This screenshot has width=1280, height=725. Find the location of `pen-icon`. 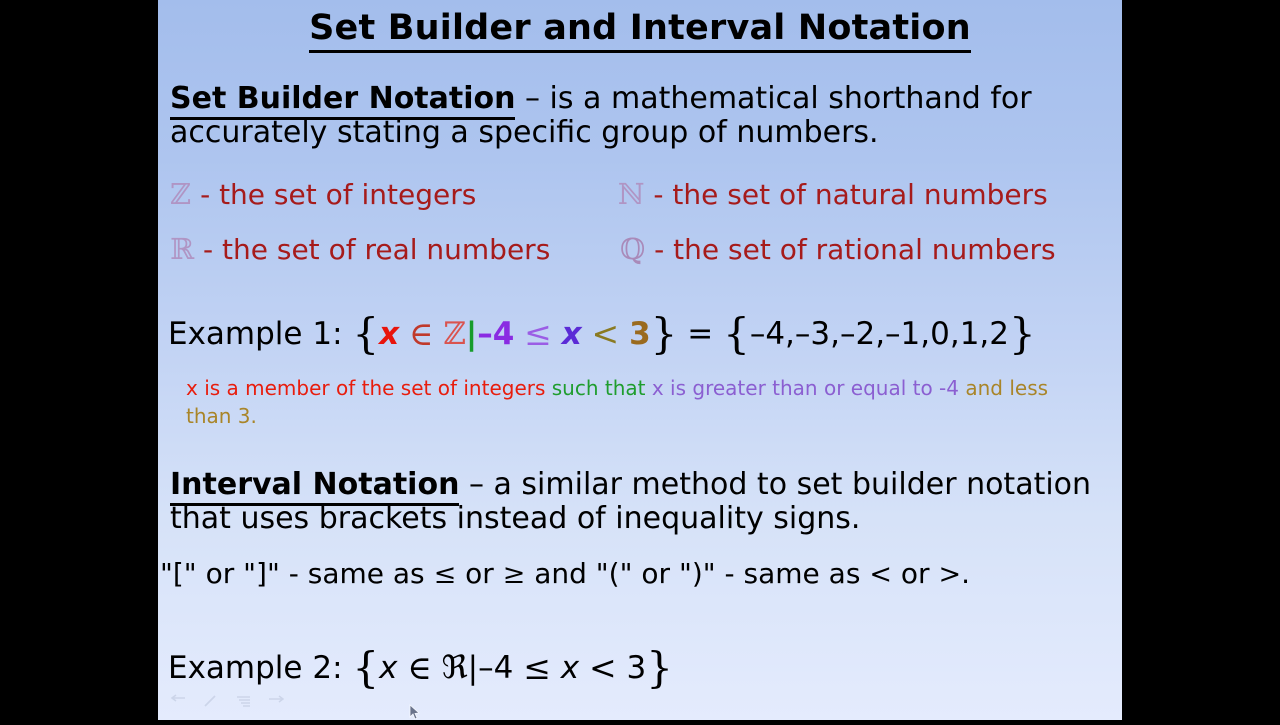

pen-icon is located at coordinates (210, 701).